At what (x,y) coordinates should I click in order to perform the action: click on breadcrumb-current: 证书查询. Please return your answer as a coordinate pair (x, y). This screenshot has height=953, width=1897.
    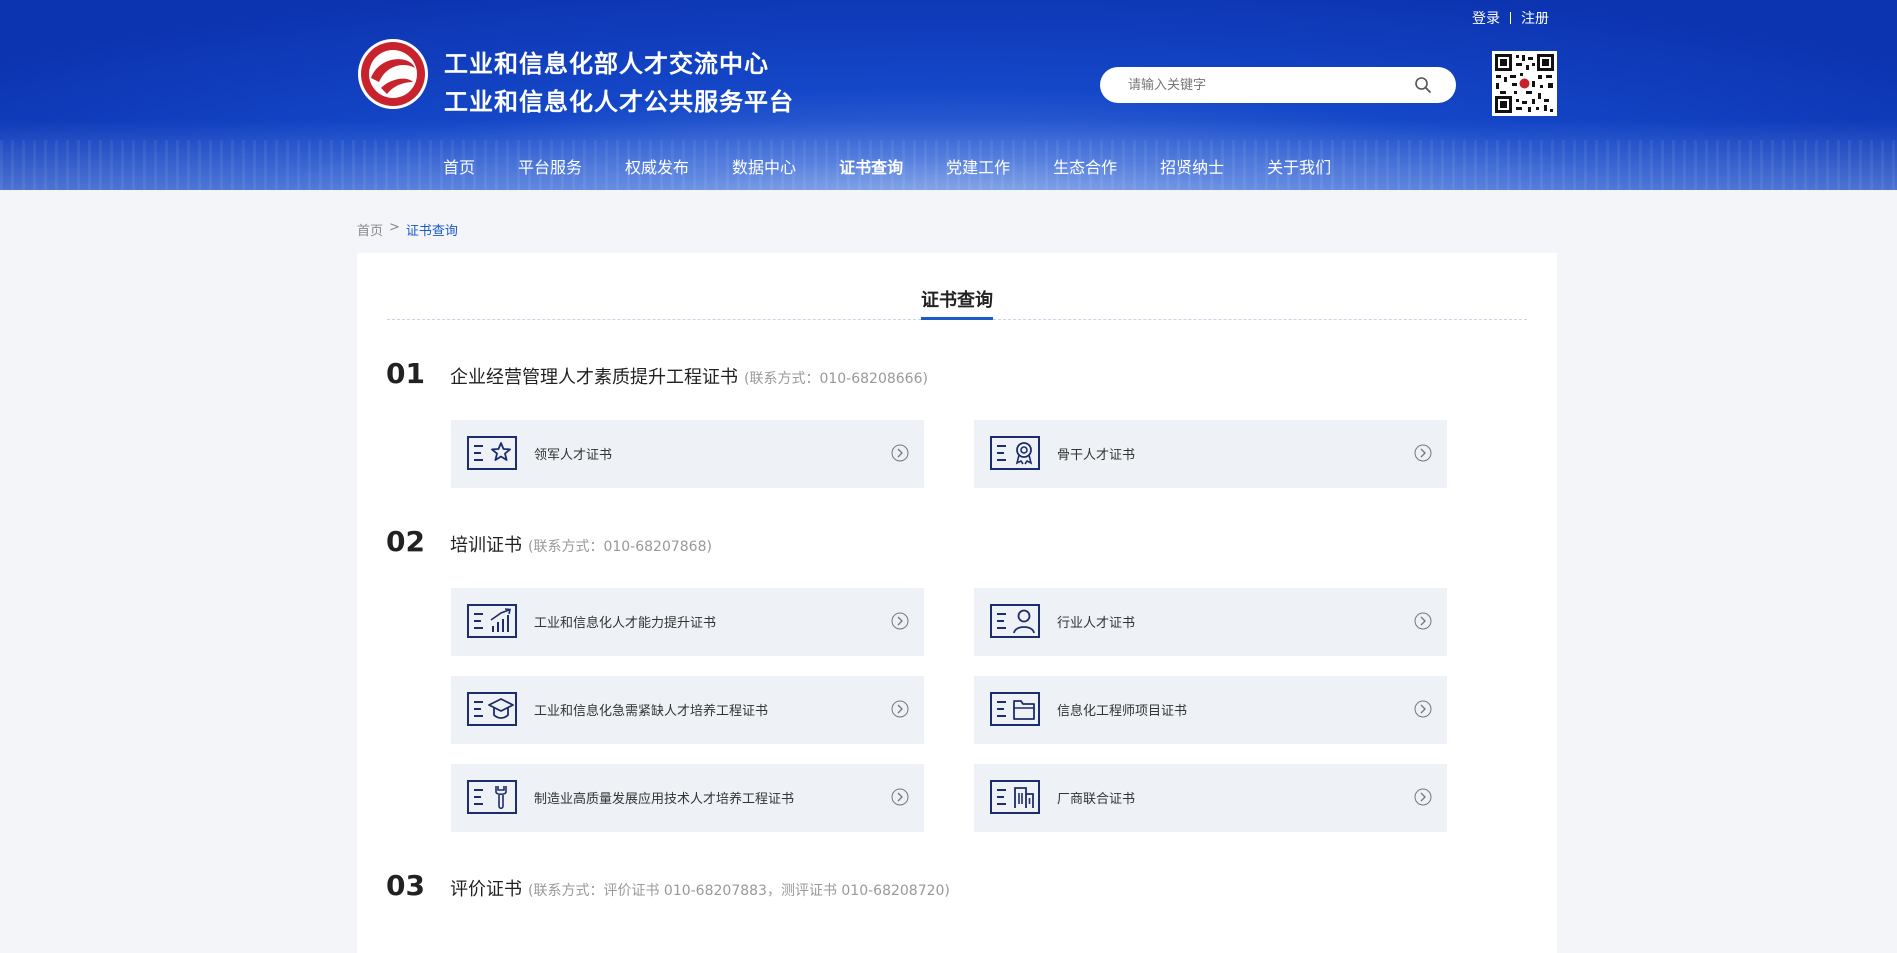
    Looking at the image, I should click on (432, 229).